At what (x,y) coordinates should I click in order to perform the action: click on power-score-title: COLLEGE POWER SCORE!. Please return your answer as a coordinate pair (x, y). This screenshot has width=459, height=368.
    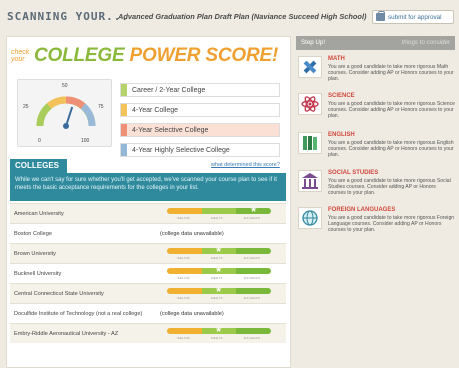
    Looking at the image, I should click on (156, 56).